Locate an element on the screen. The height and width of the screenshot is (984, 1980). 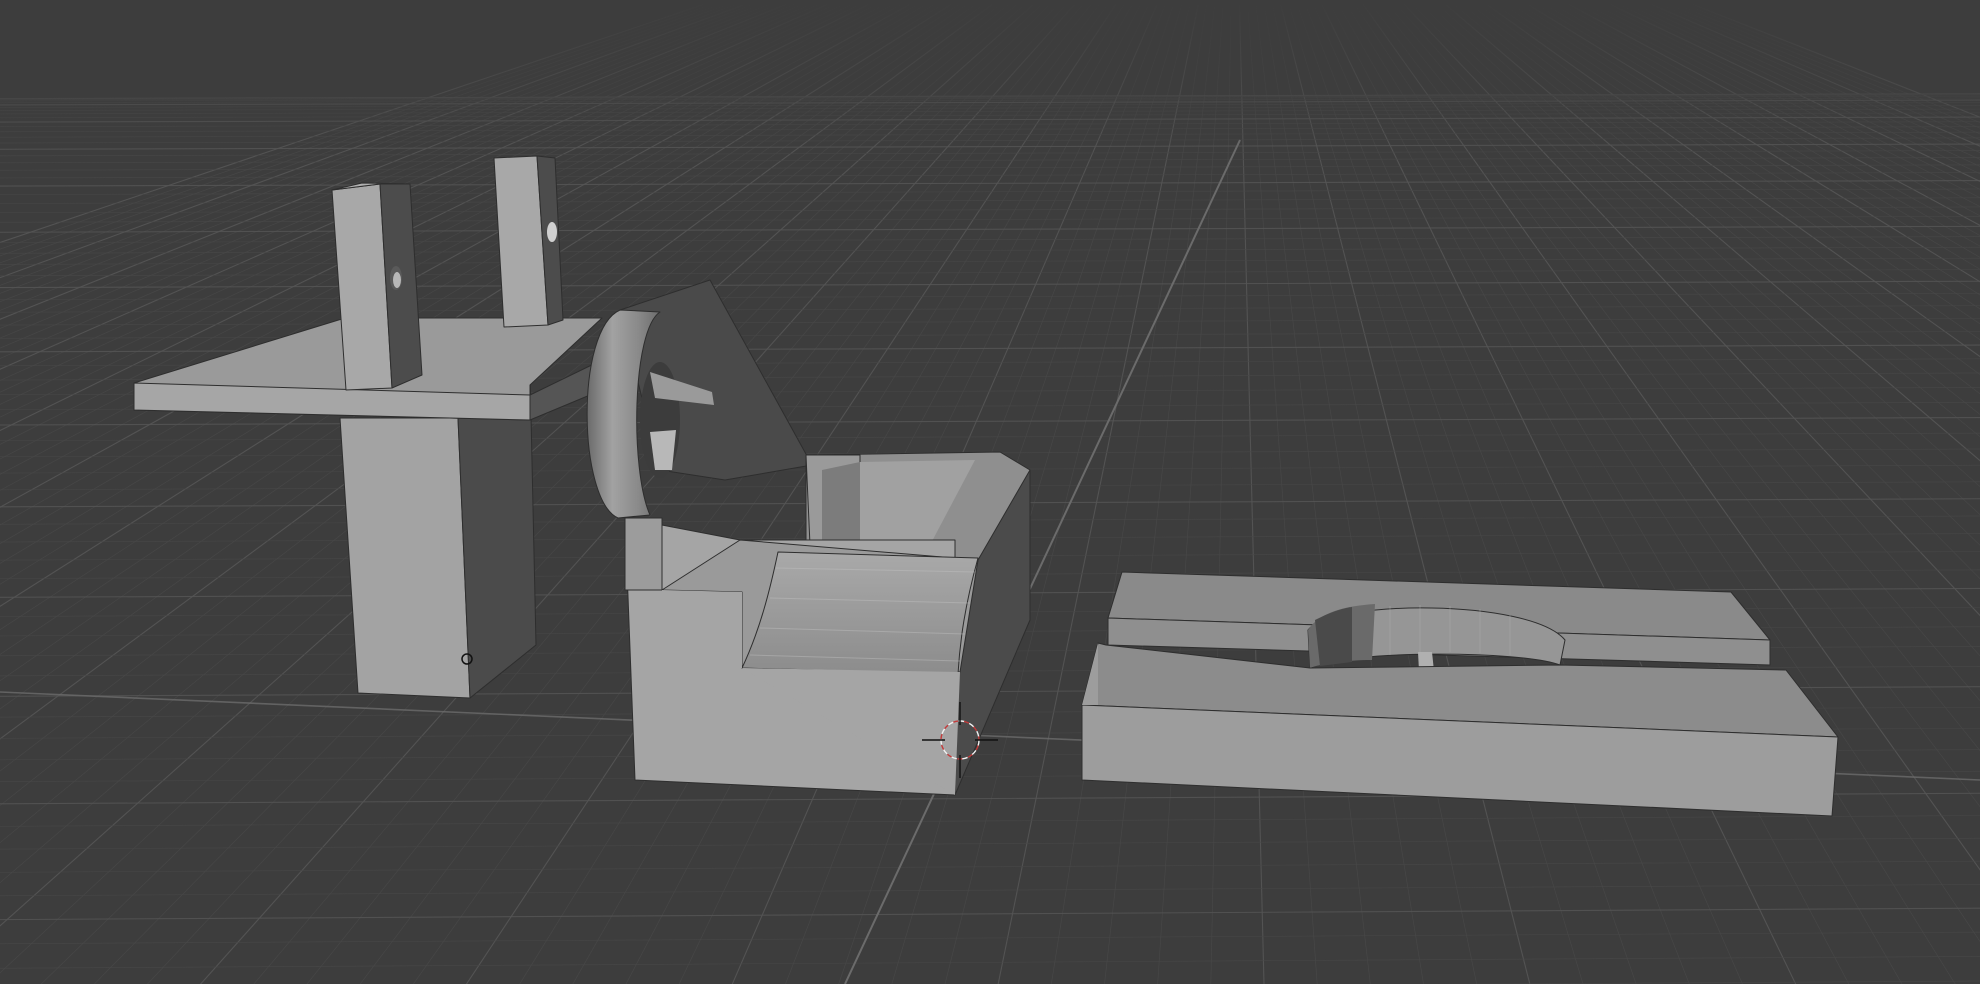
base-plate-object is located at coordinates (1460, 694).